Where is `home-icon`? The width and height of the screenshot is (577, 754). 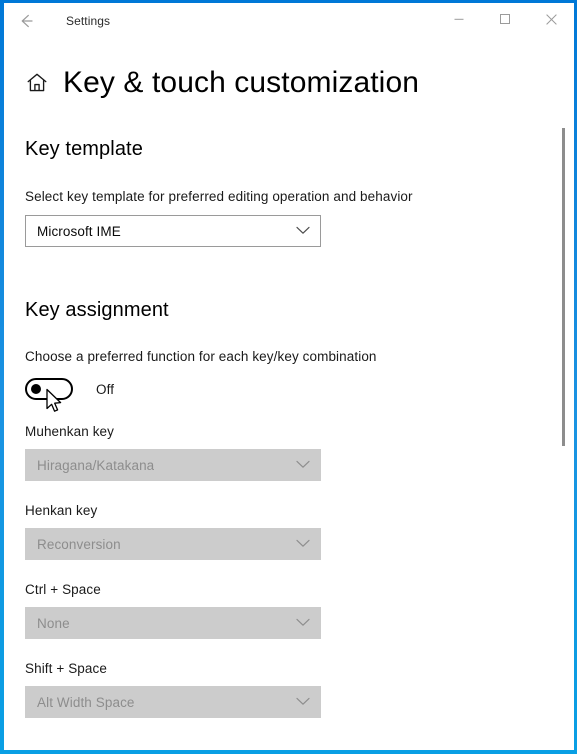
home-icon is located at coordinates (37, 83).